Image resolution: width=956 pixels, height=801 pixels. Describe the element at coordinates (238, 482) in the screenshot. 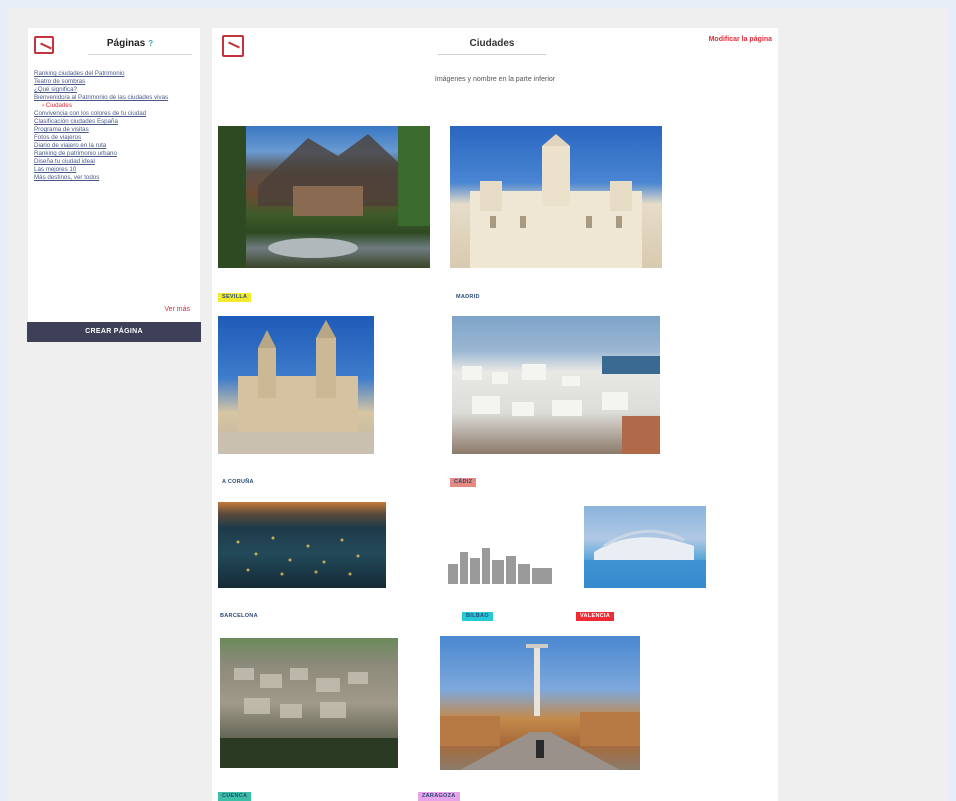

I see `city-tag: A CORUÑA` at that location.